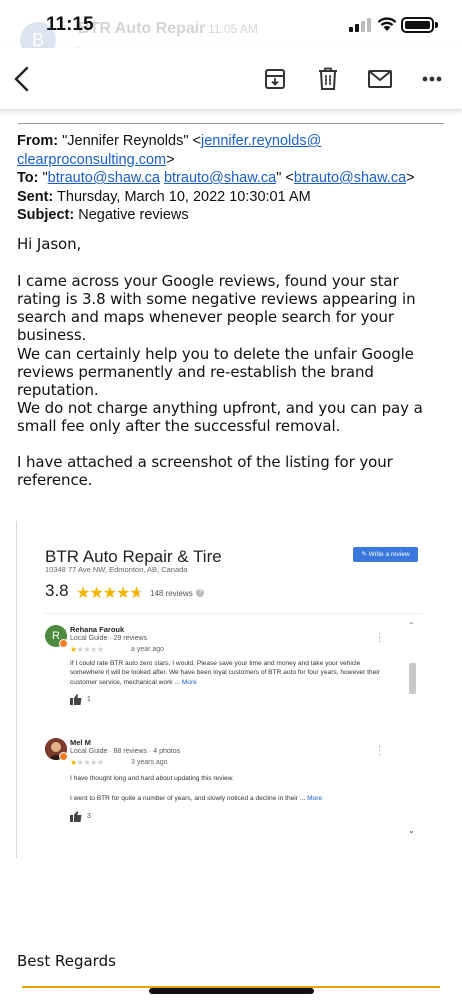 This screenshot has height=1000, width=462. Describe the element at coordinates (57, 590) in the screenshot. I see `rating-value: 3.8` at that location.